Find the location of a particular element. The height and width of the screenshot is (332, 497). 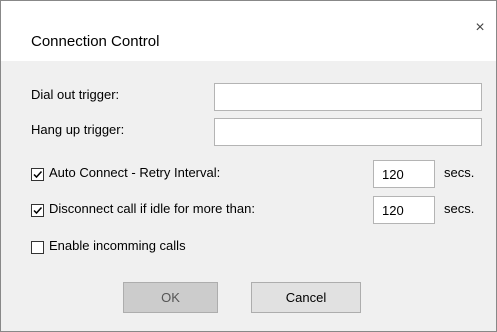

dial-out-label: Dial out trigger: is located at coordinates (75, 94).